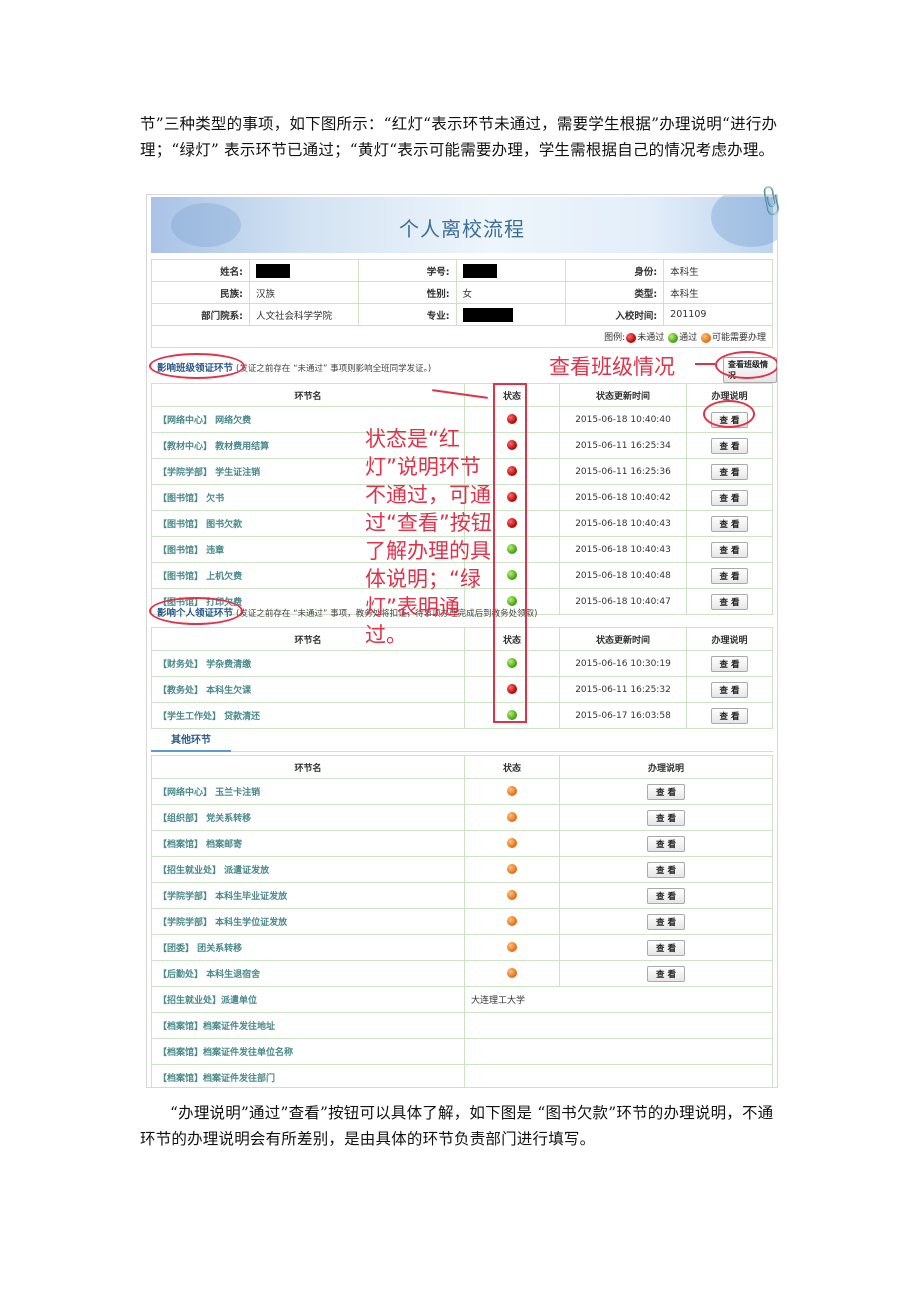 Image resolution: width=920 pixels, height=1302 pixels. I want to click on table-row: 【财务处】 学杂费清缴 2015-06-16 10:30:19 查 看, so click(462, 663).